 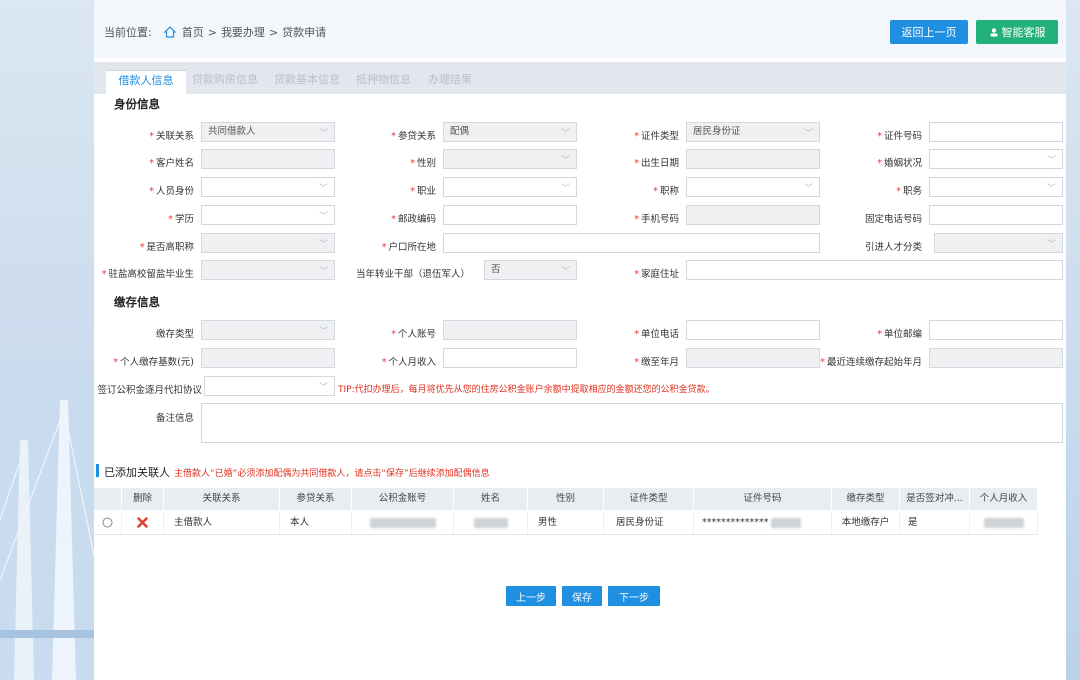 What do you see at coordinates (735, 522) in the screenshot?
I see `masked-id-number: **************` at bounding box center [735, 522].